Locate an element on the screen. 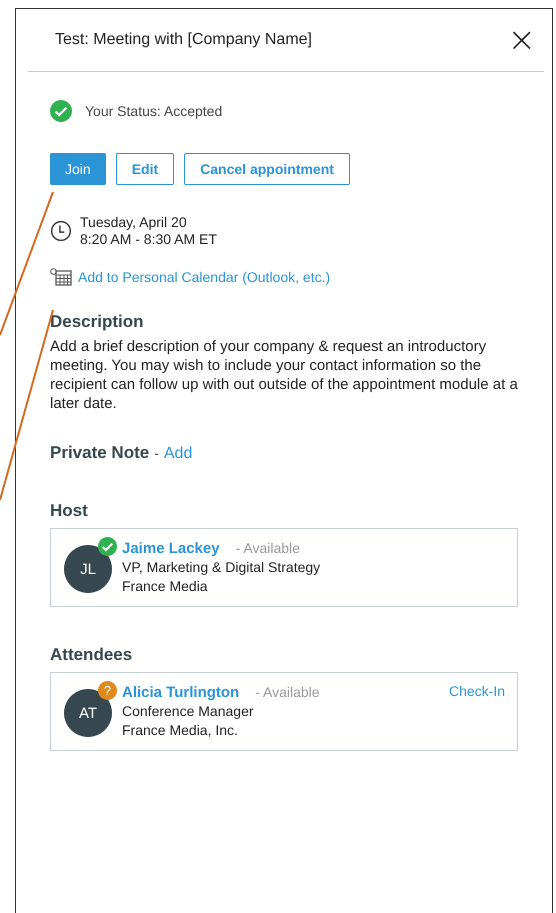  action-button: Cancel appointment is located at coordinates (267, 169).